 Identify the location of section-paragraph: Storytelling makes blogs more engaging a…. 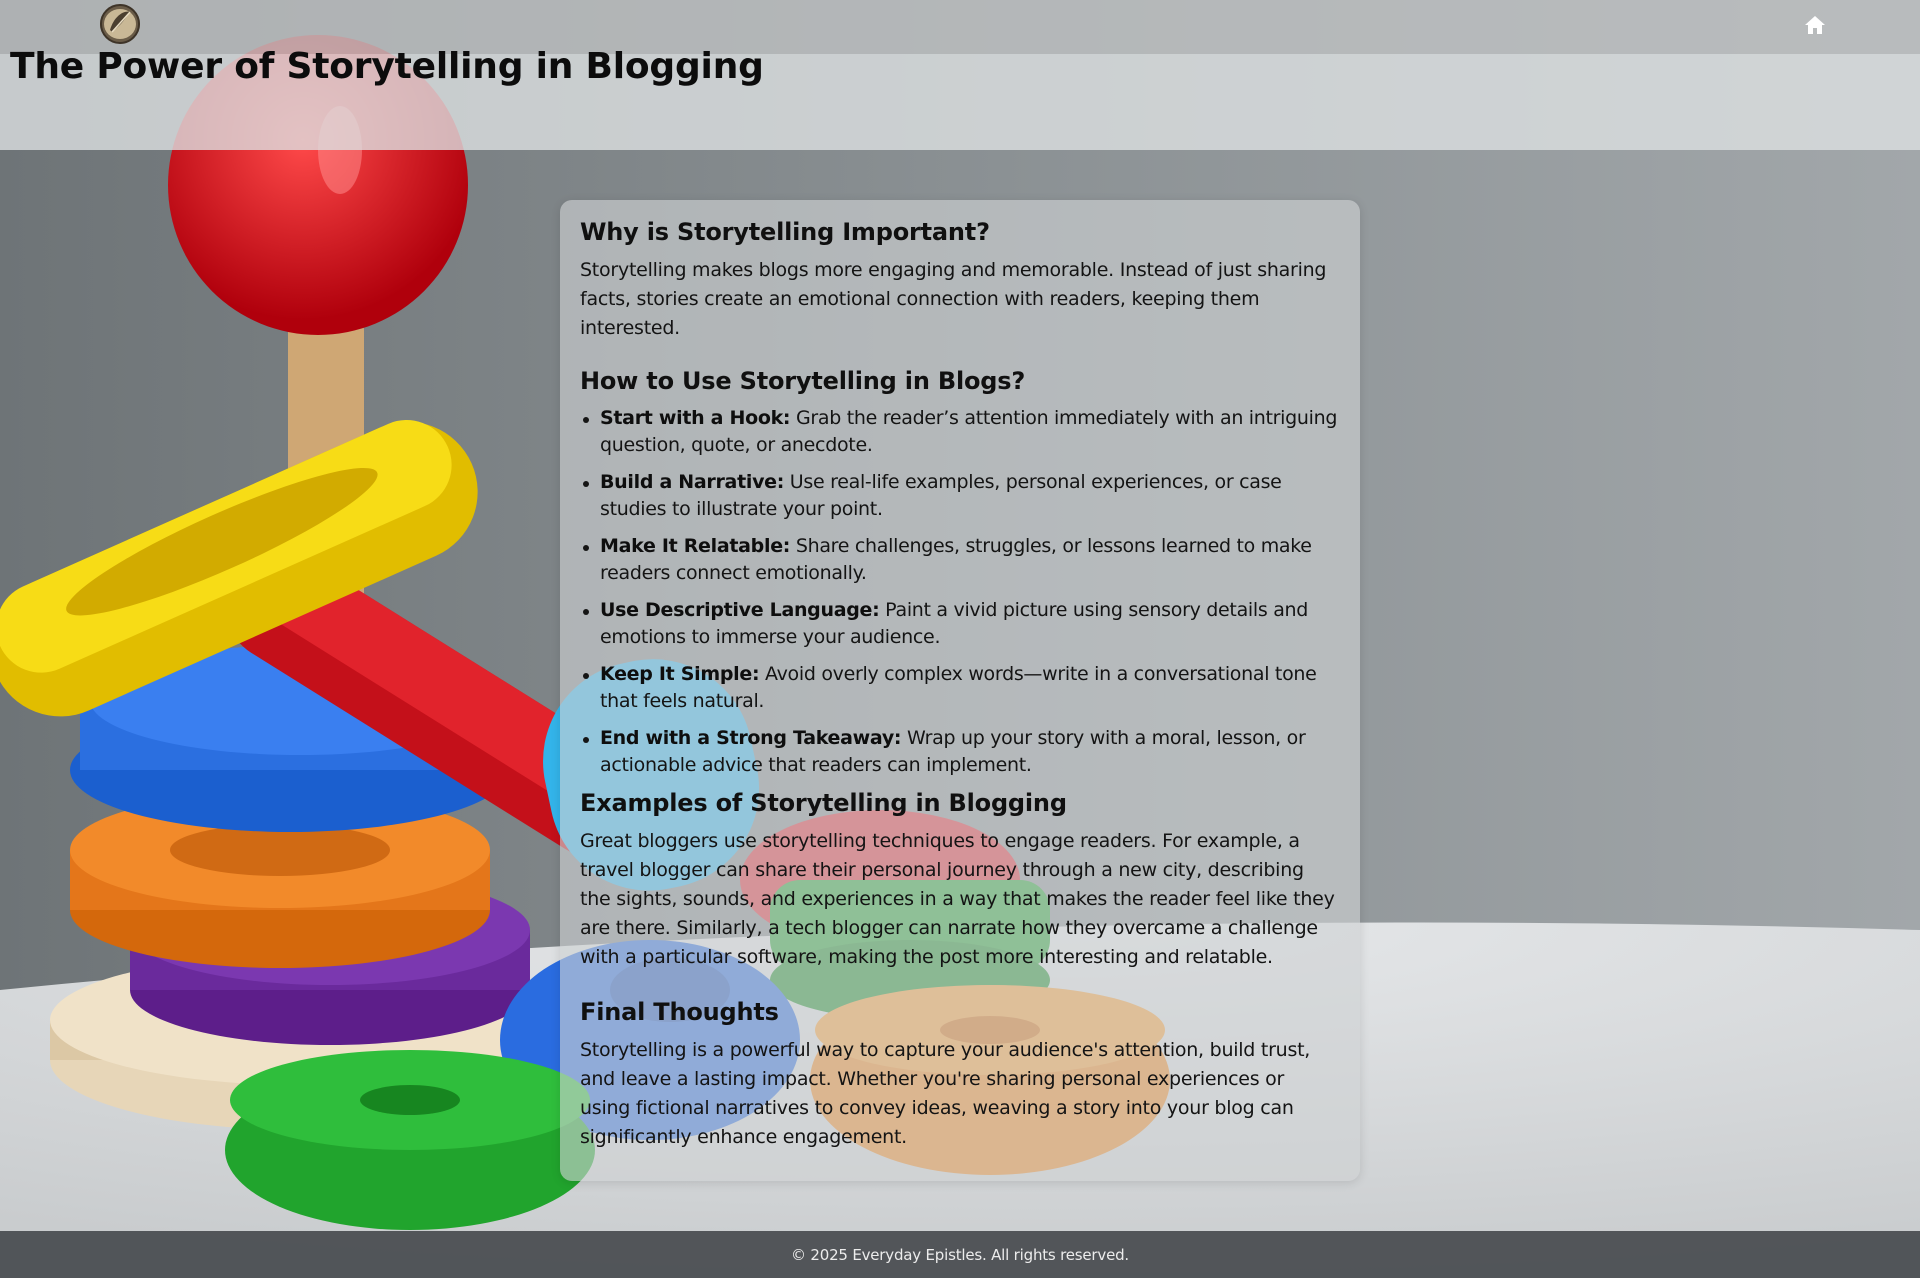
(953, 299).